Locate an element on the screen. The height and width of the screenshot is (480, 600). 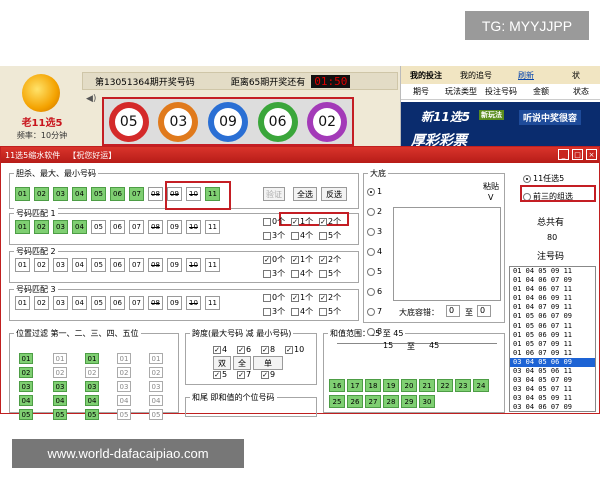
match1-number-button: 01 is located at coordinates (22, 227).